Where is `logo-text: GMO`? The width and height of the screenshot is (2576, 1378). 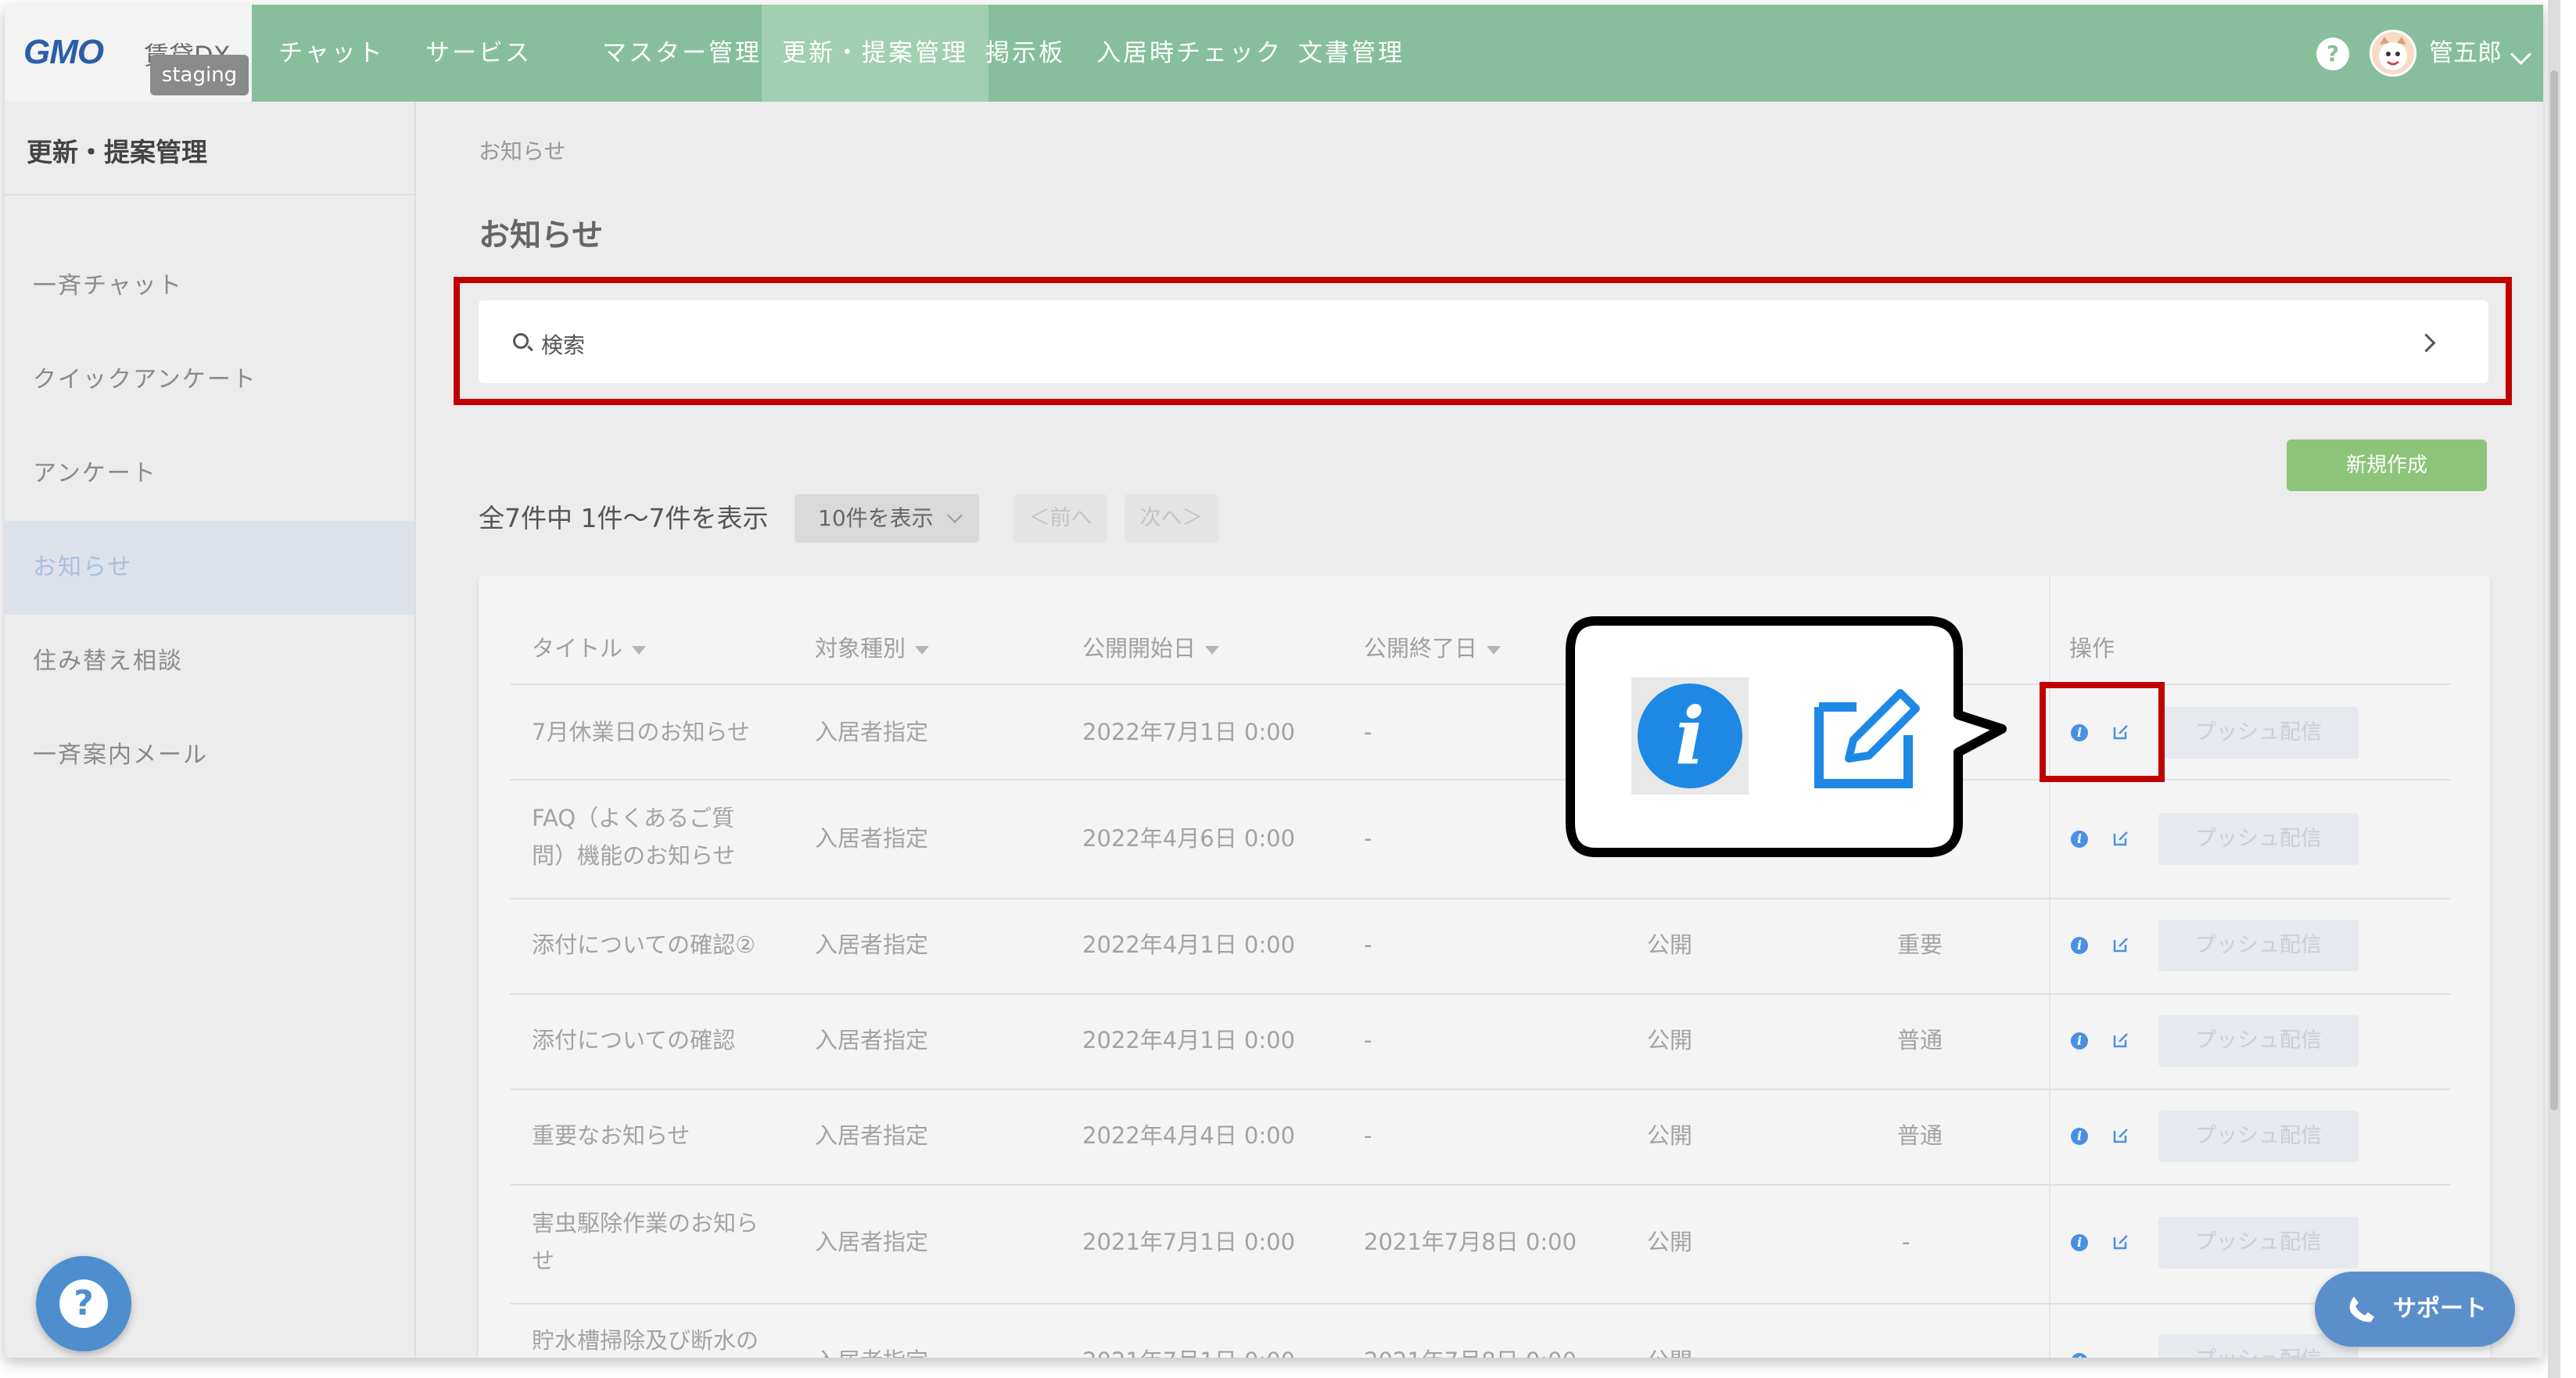 logo-text: GMO is located at coordinates (63, 52).